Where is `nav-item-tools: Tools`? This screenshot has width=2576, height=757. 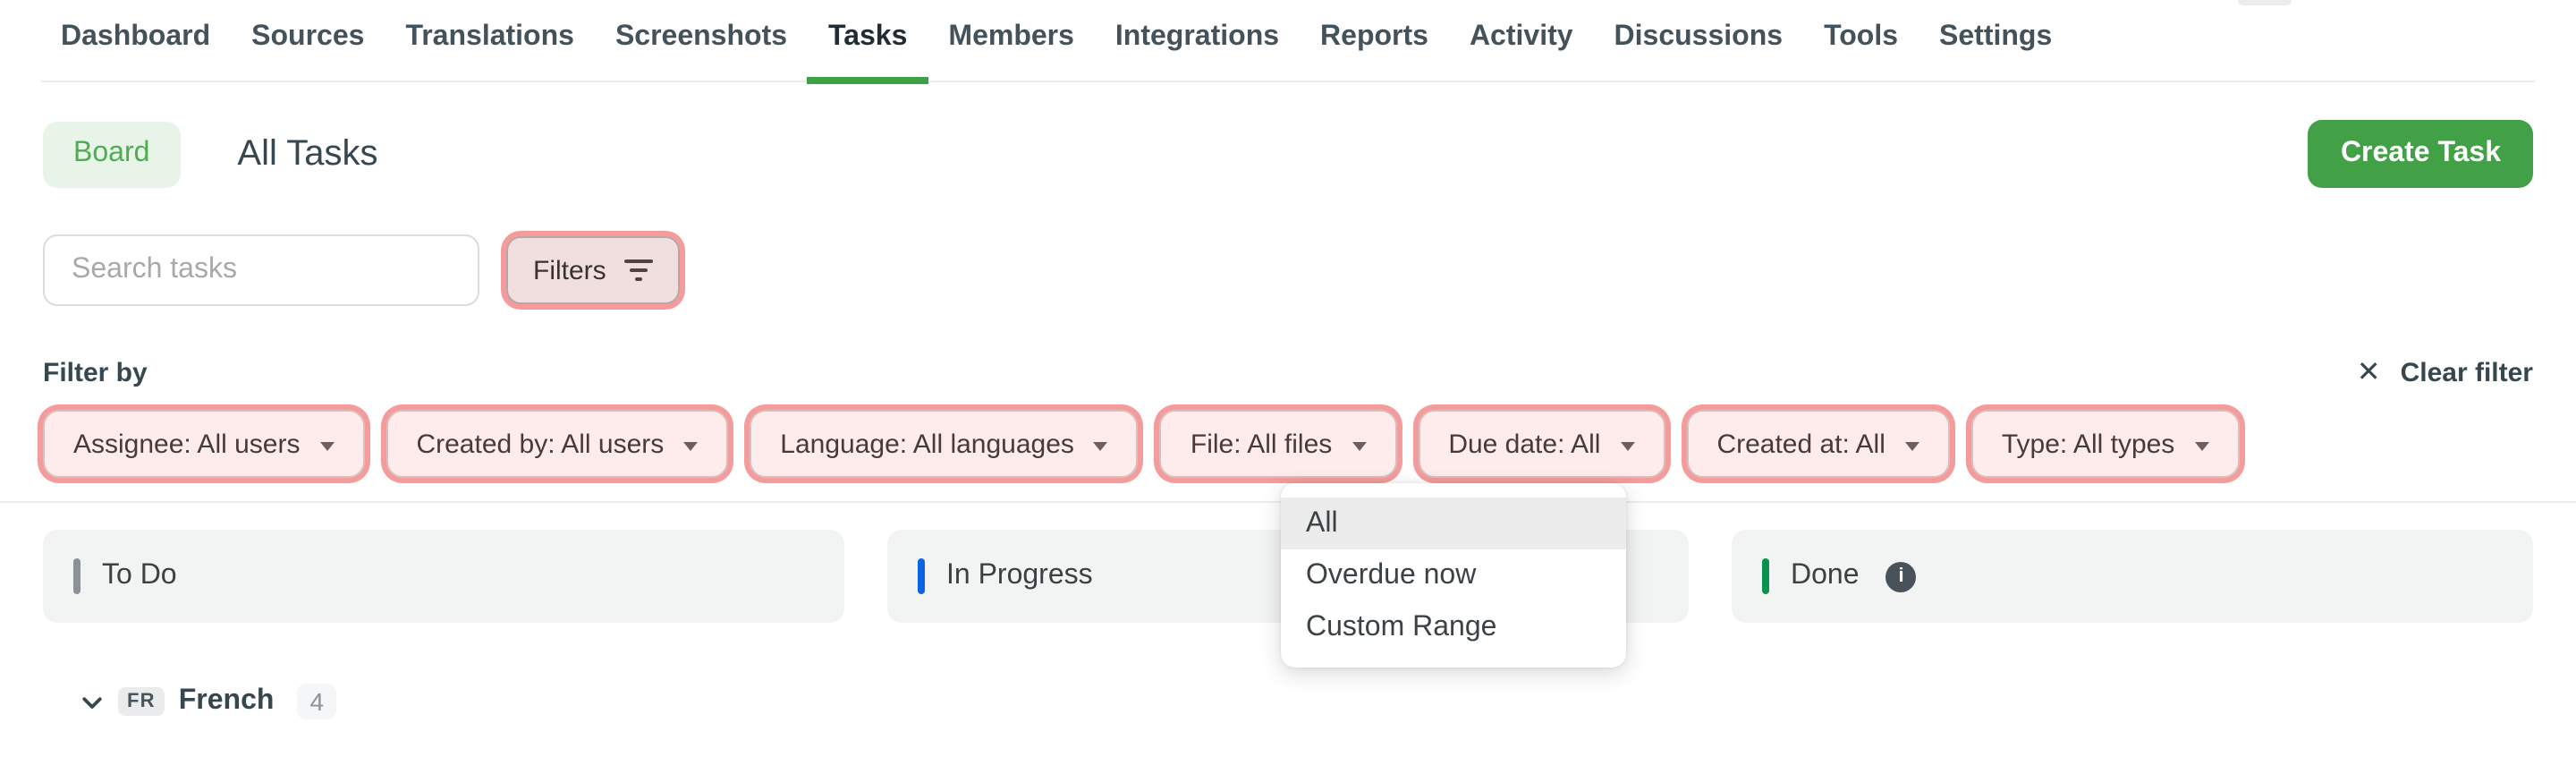 nav-item-tools: Tools is located at coordinates (1861, 37).